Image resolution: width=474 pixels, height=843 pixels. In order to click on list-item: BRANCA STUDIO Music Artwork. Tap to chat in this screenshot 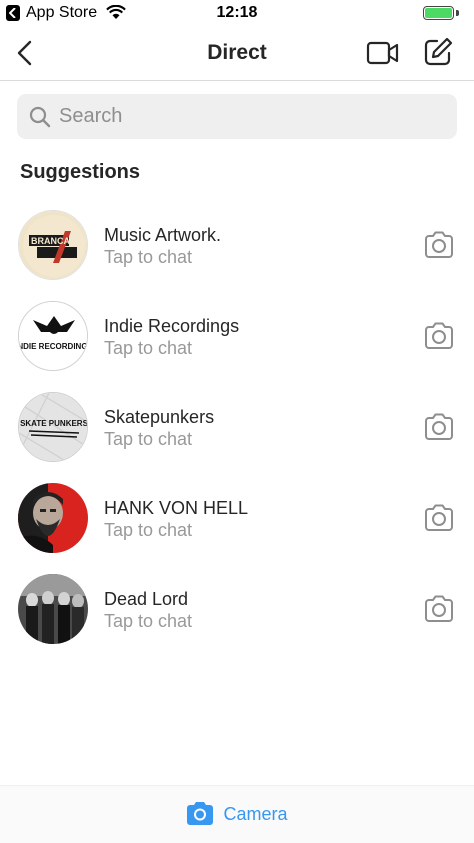, I will do `click(237, 245)`.